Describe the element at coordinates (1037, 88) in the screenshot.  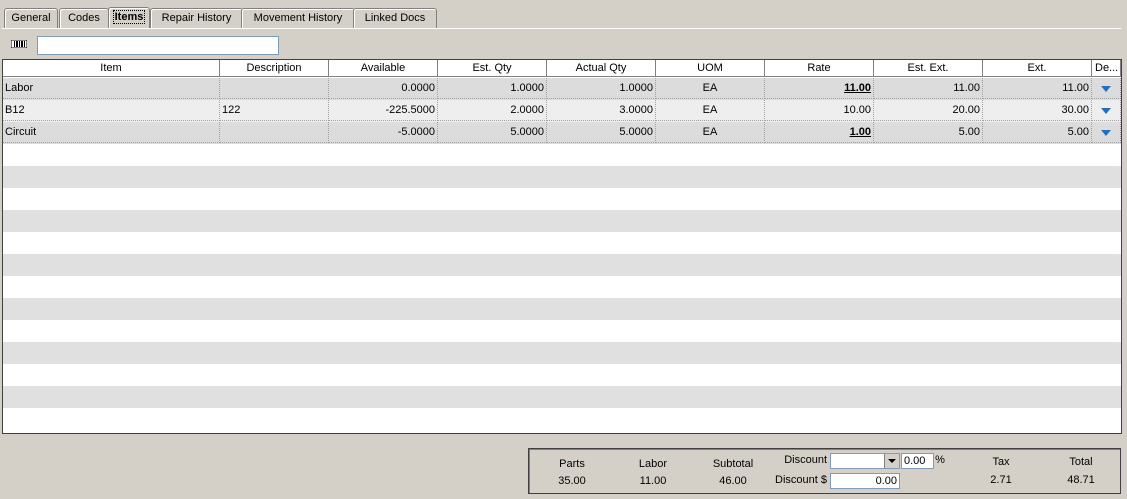
I see `cell-ext: 11.00` at that location.